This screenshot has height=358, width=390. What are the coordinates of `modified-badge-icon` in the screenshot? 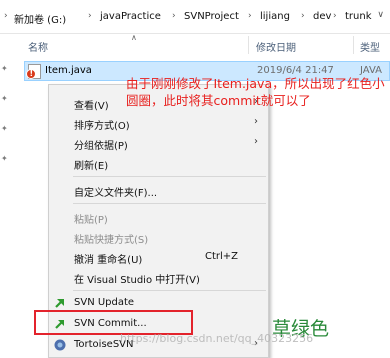 It's located at (31, 74).